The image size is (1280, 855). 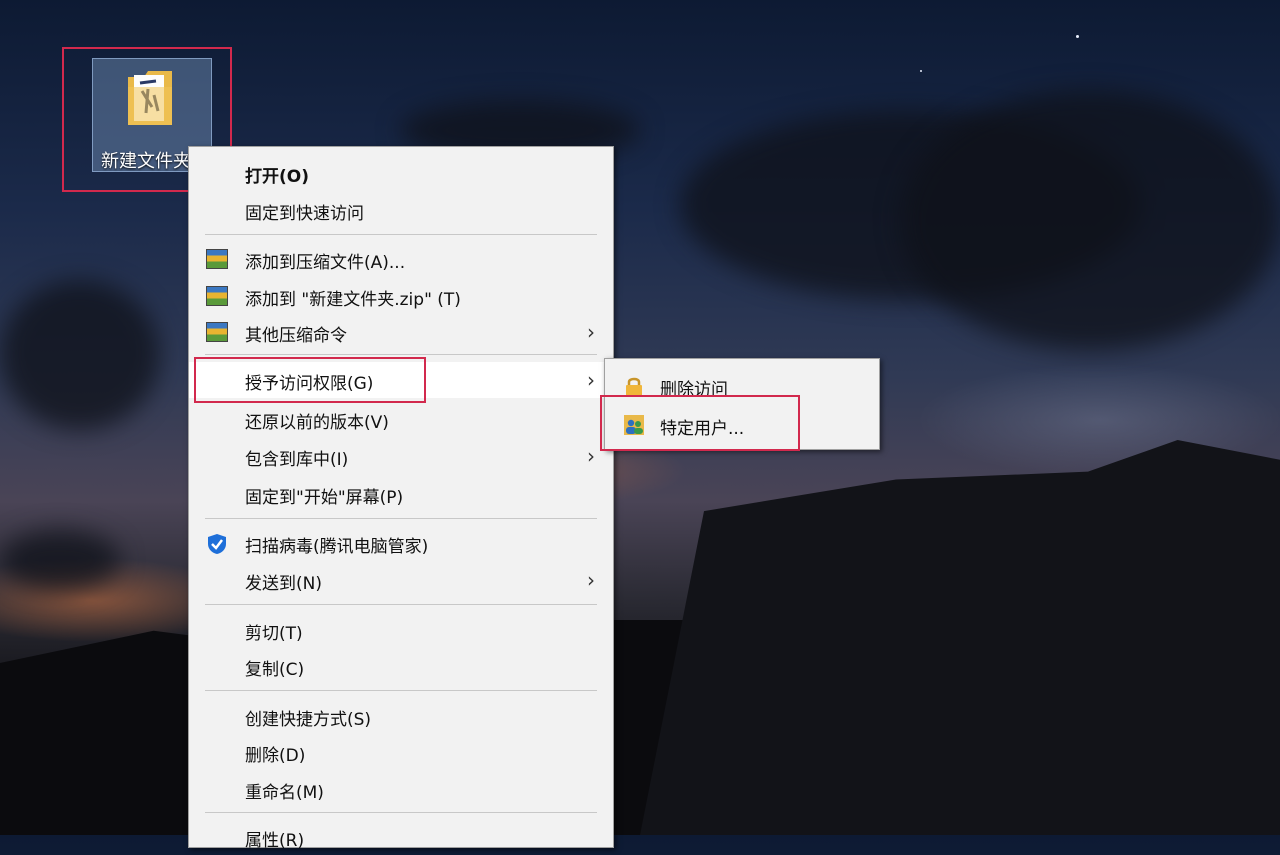 I want to click on menu-item-label: 打开(O), so click(x=277, y=177).